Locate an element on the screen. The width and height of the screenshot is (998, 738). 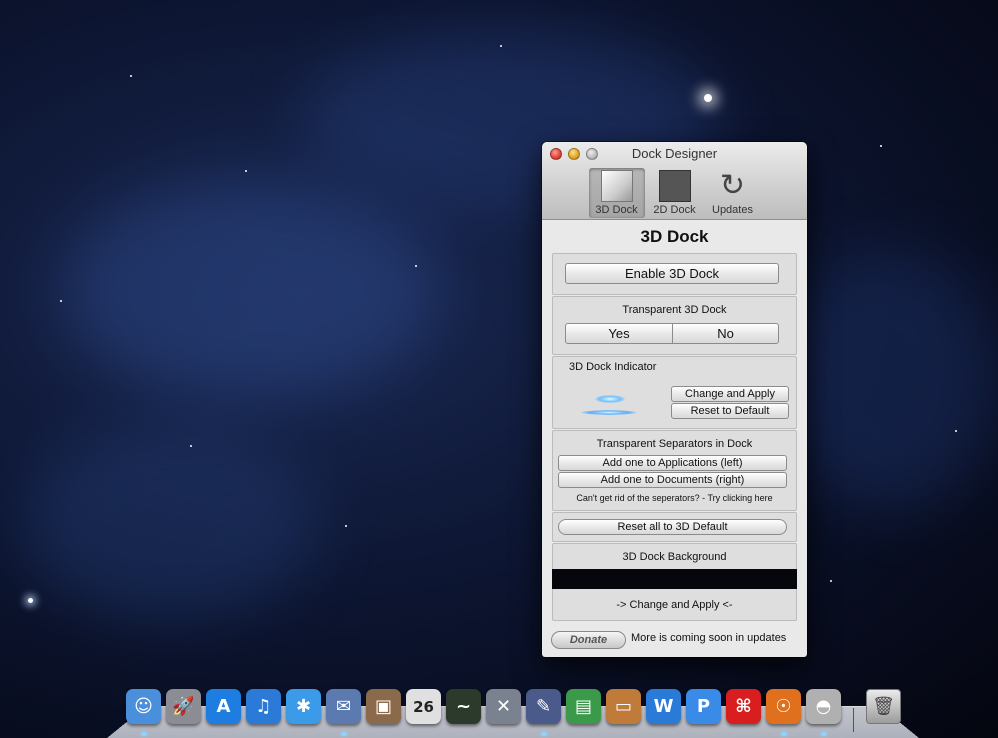
indicator-change-button: Change and Apply is located at coordinates (730, 394).